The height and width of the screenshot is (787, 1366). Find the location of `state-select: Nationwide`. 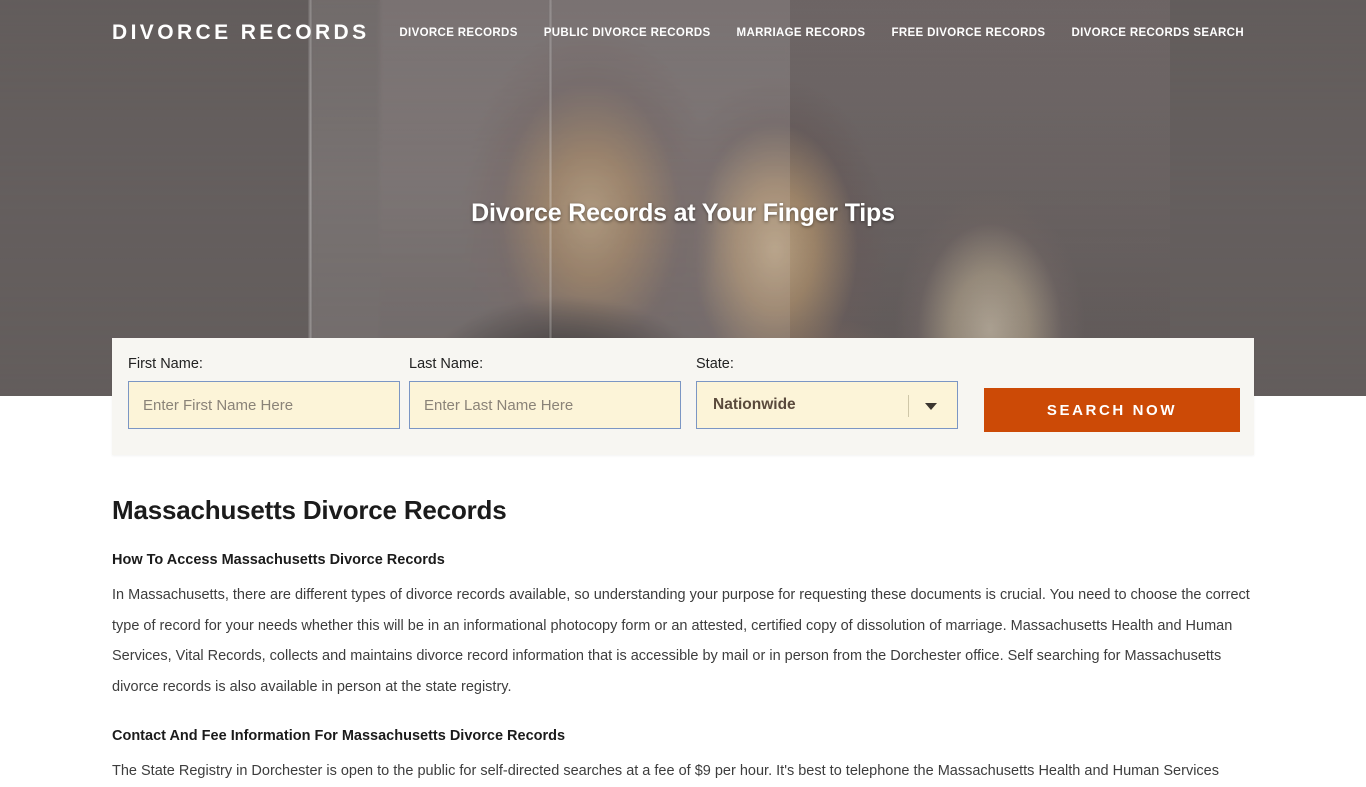

state-select: Nationwide is located at coordinates (827, 405).